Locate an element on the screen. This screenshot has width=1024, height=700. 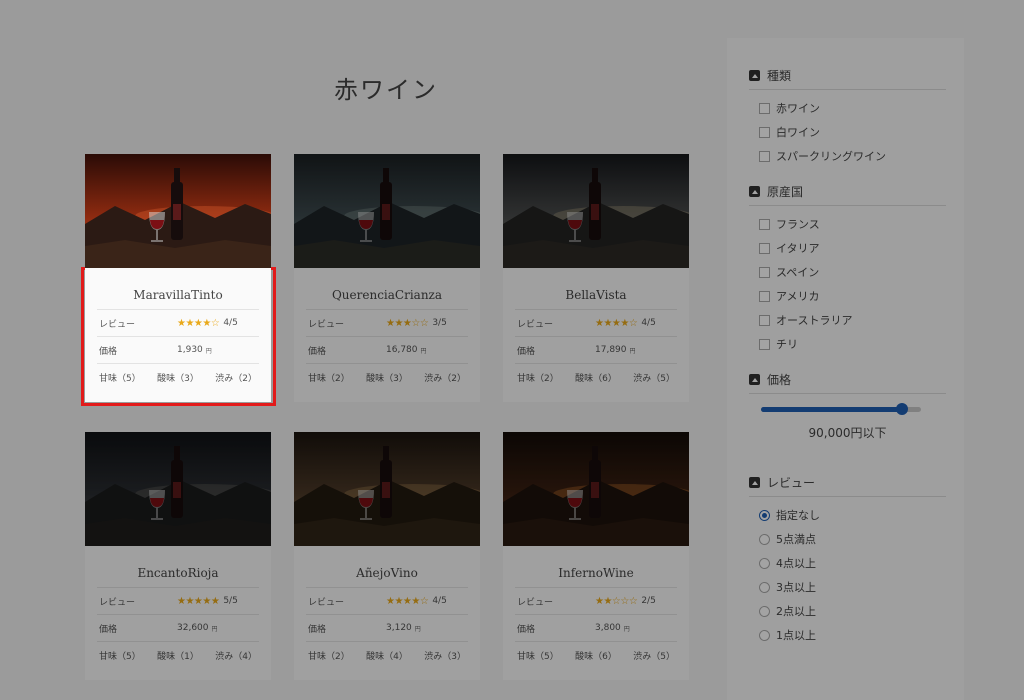
product-name: InfernoWine is located at coordinates (596, 567).